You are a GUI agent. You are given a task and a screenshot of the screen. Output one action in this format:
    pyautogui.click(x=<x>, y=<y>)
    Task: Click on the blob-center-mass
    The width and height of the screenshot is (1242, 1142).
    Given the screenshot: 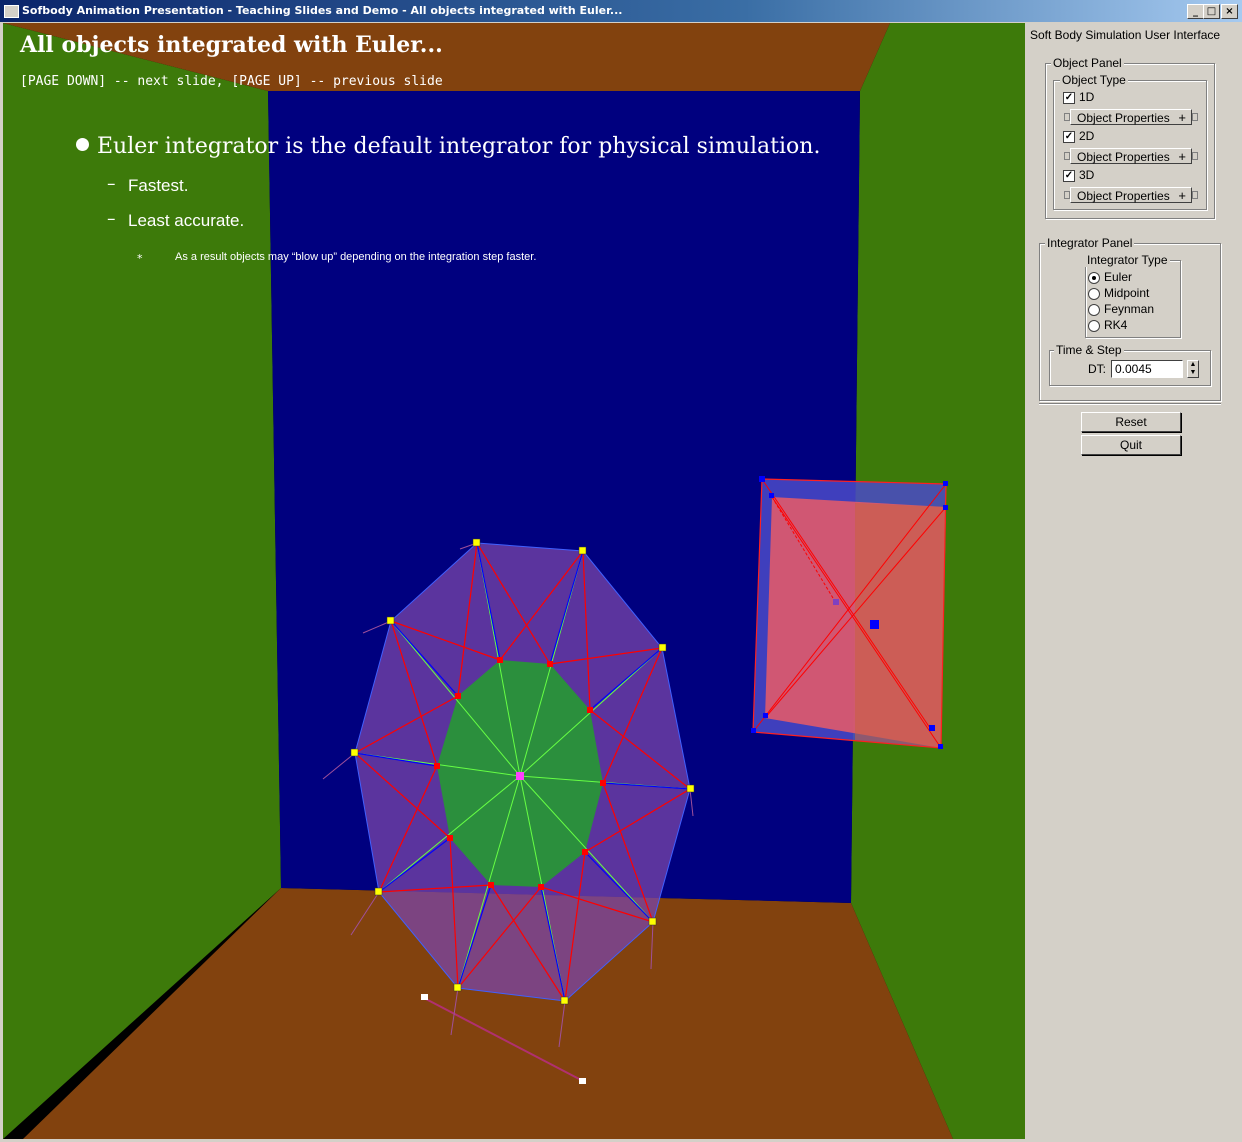 What is the action you would take?
    pyautogui.click(x=520, y=776)
    